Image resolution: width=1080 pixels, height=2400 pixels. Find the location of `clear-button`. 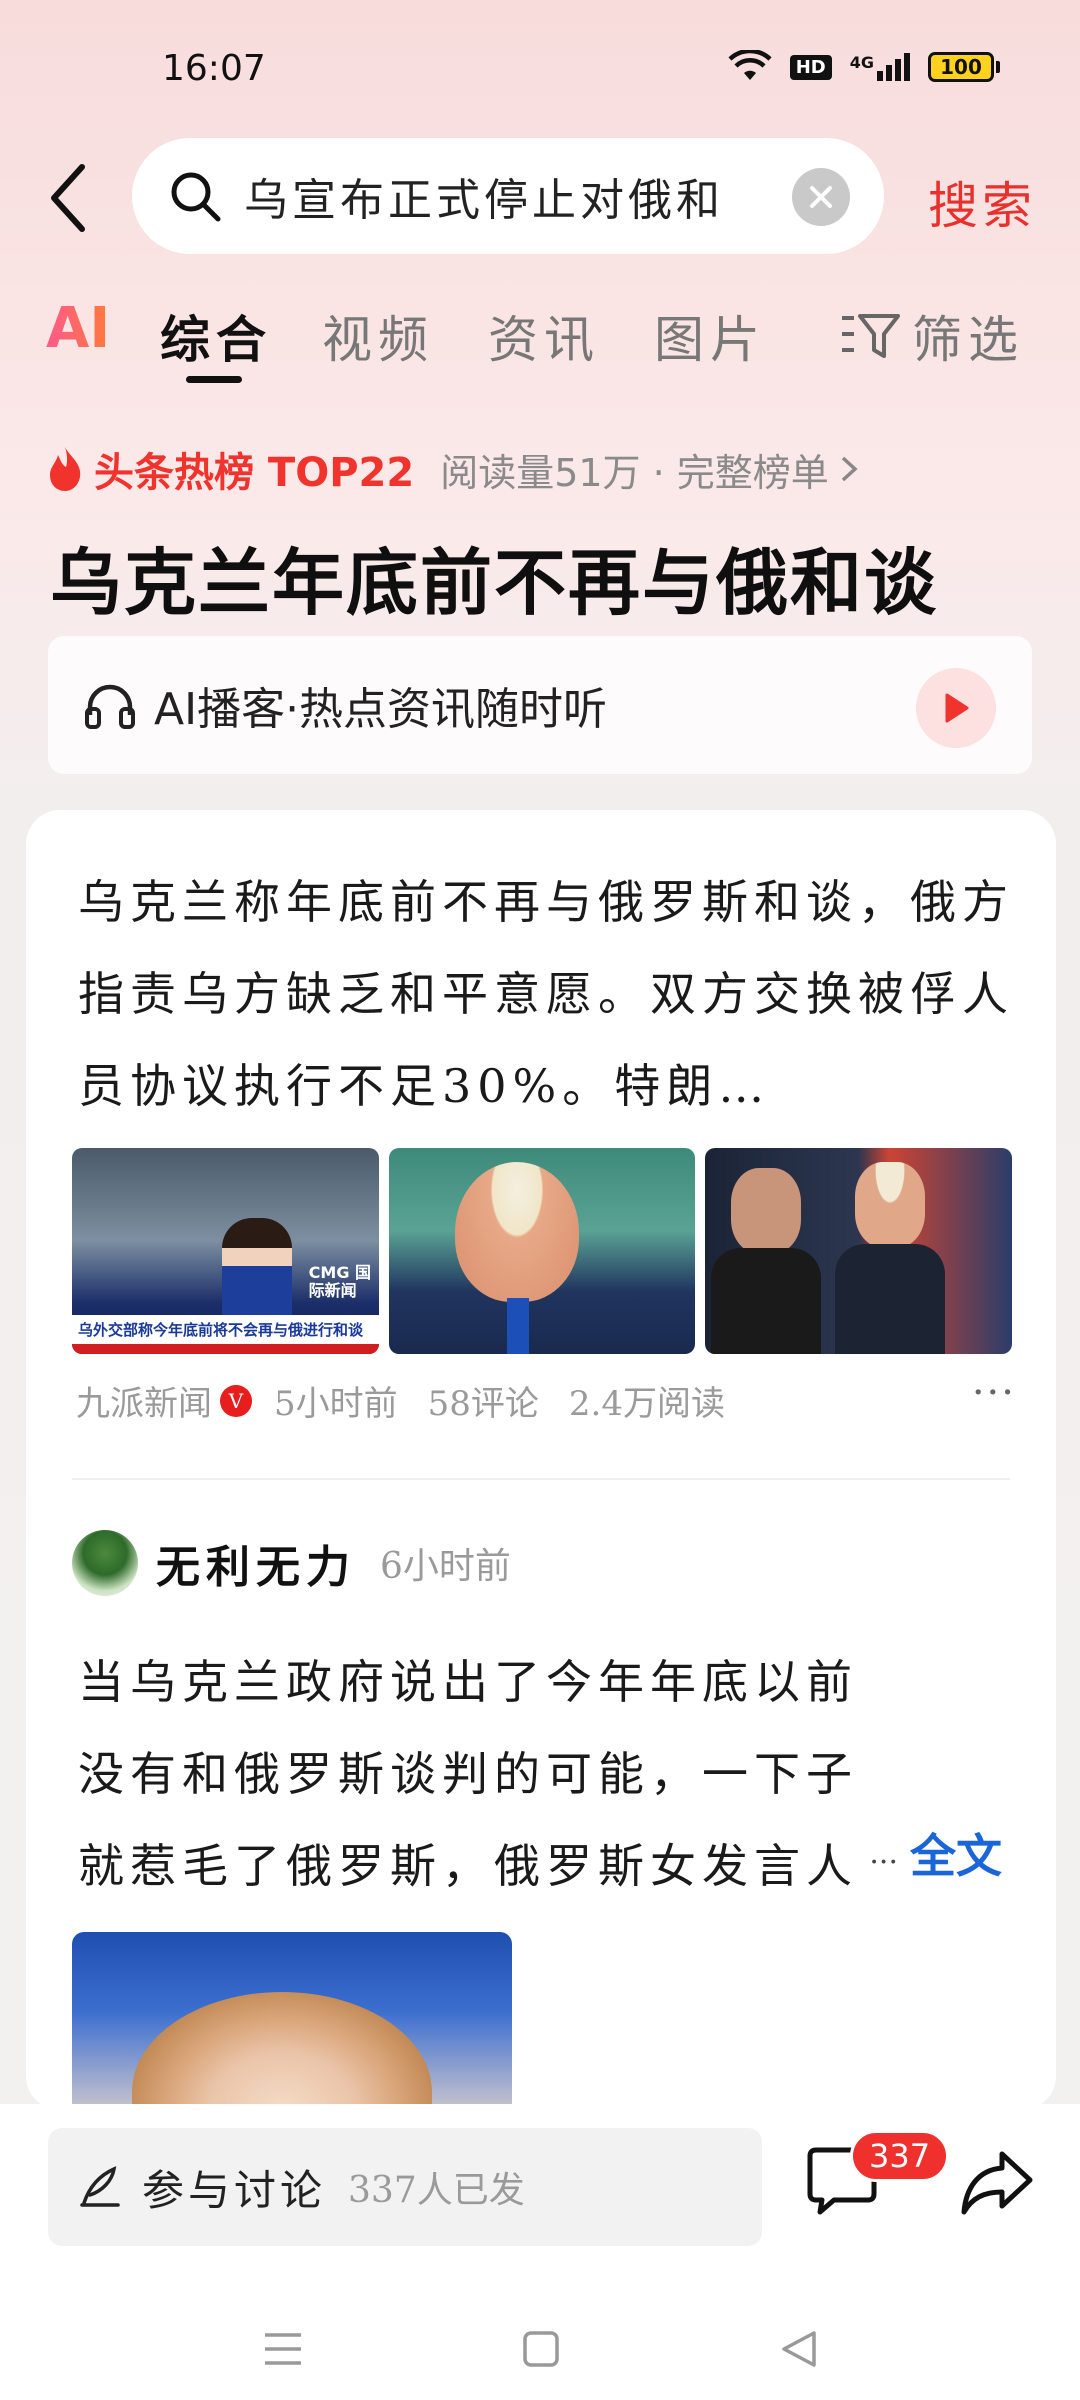

clear-button is located at coordinates (821, 197).